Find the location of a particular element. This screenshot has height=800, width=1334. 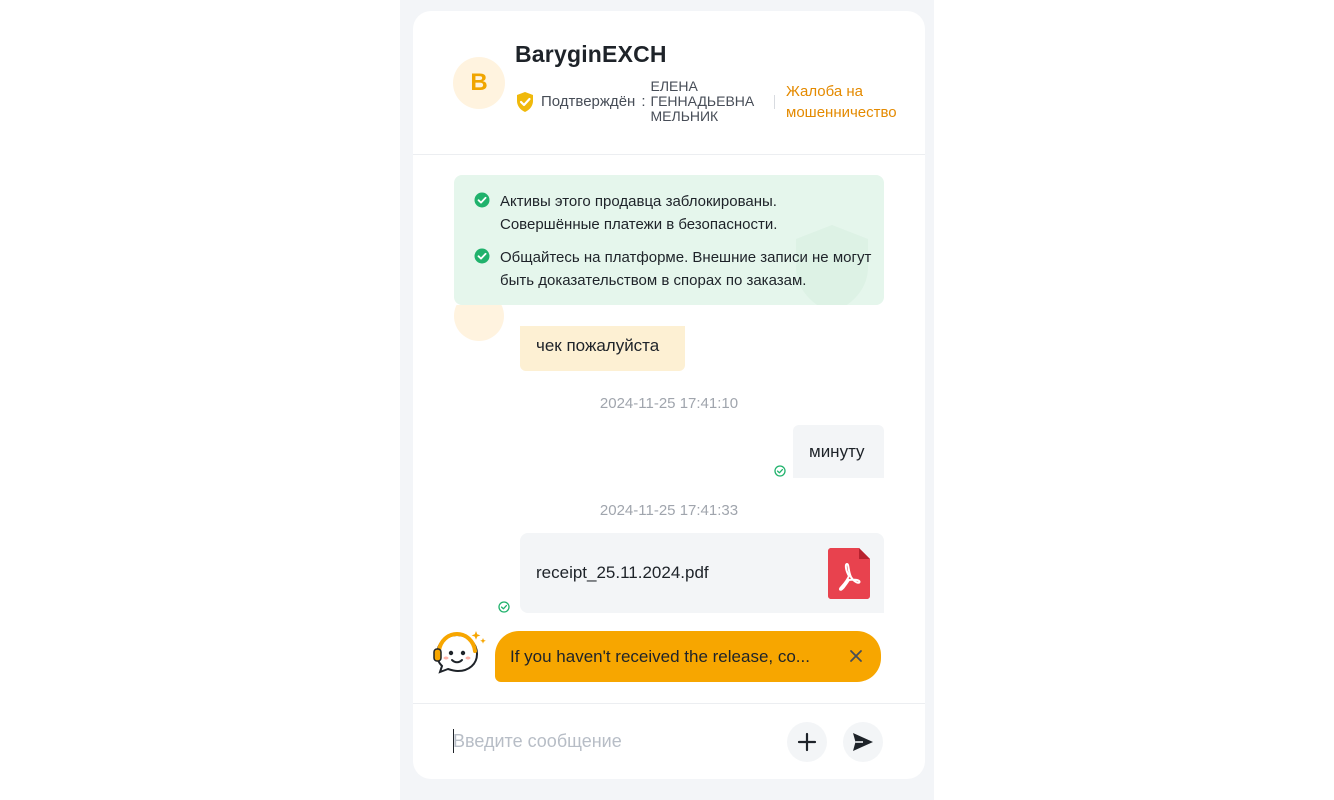

send-button is located at coordinates (863, 742).